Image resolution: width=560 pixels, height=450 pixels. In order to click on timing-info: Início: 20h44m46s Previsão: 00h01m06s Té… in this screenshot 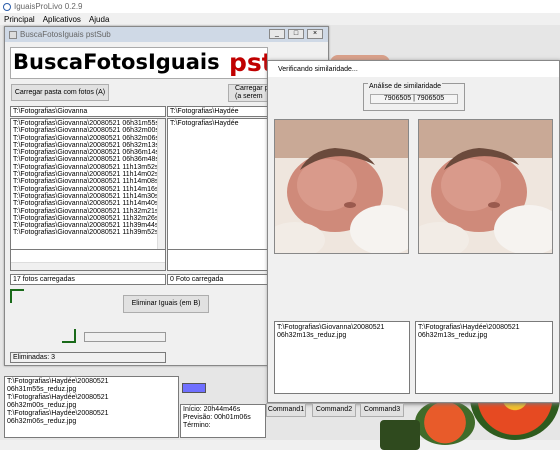, I will do `click(223, 421)`.